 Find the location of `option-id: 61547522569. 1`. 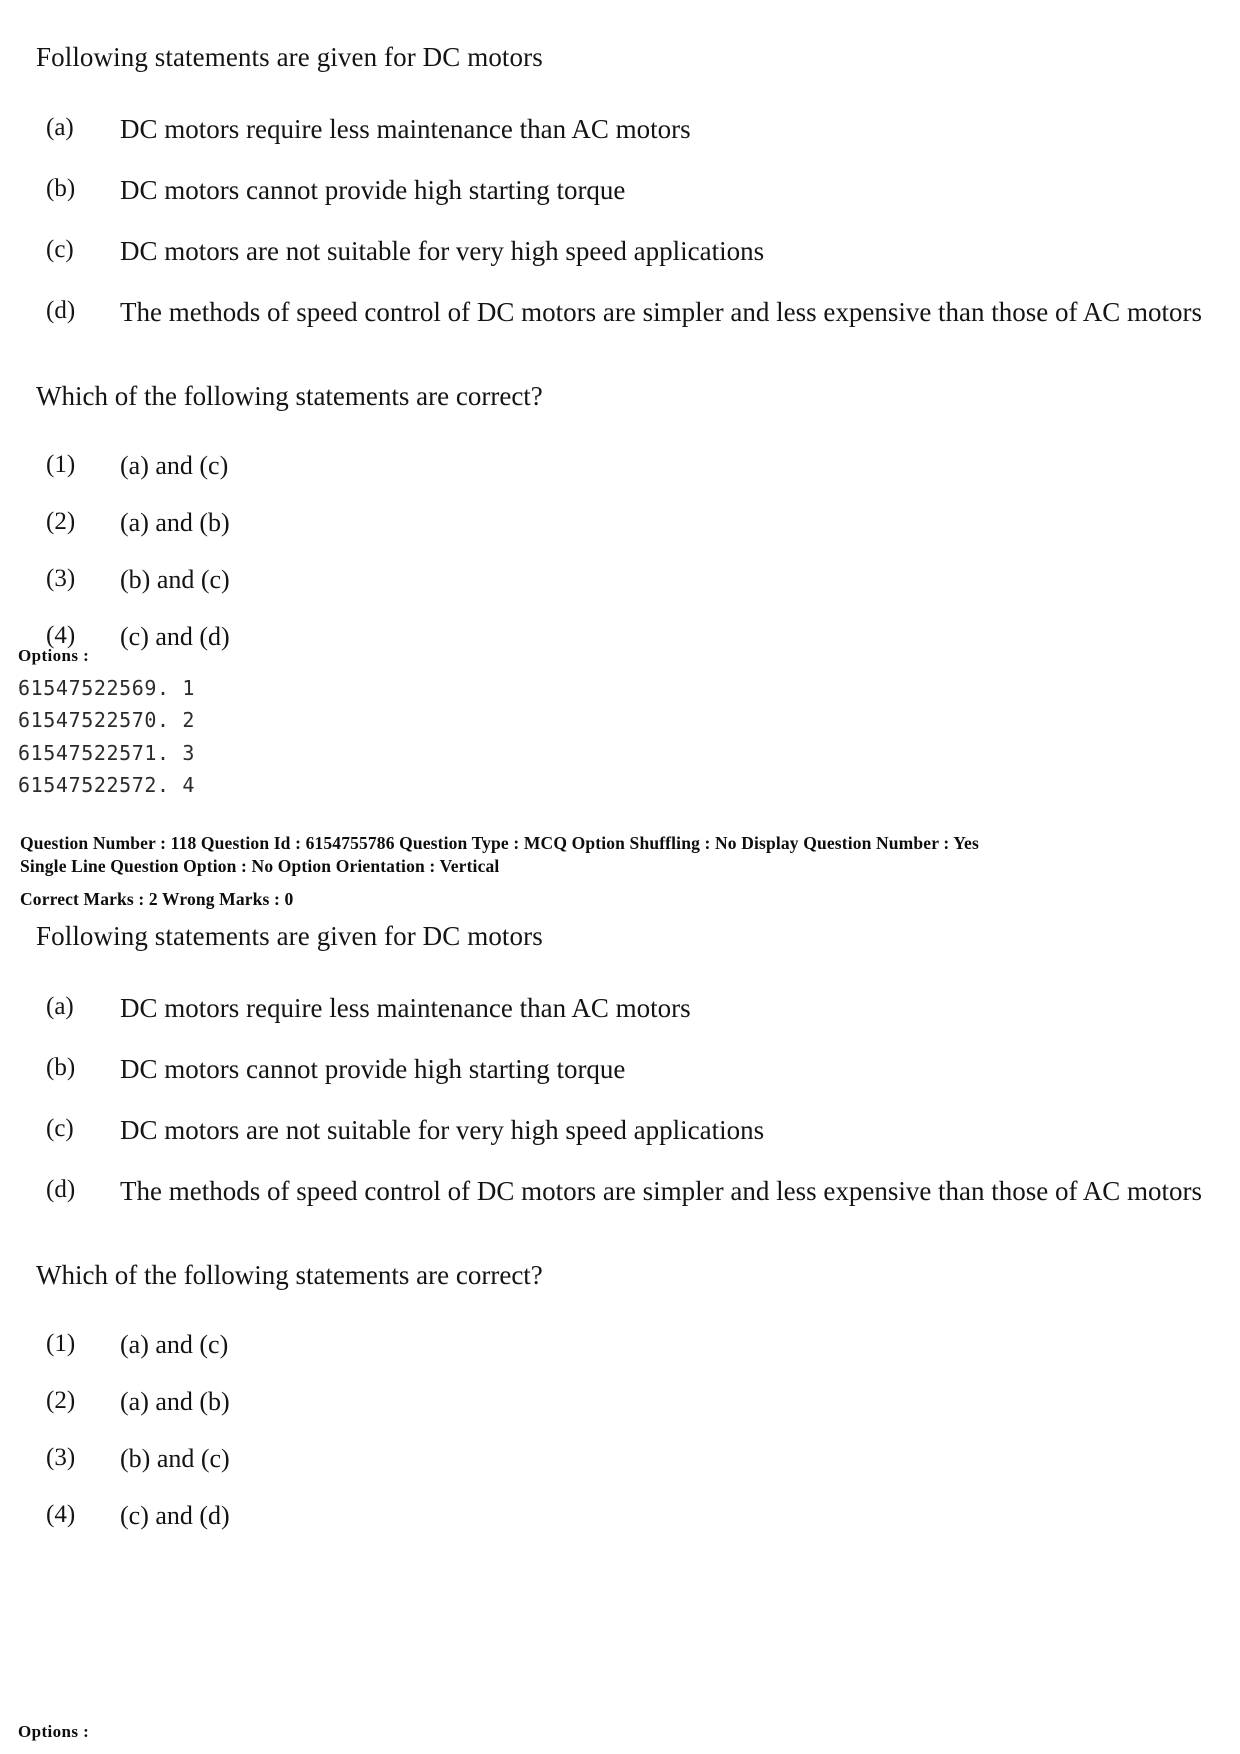

option-id: 61547522569. 1 is located at coordinates (106, 688).